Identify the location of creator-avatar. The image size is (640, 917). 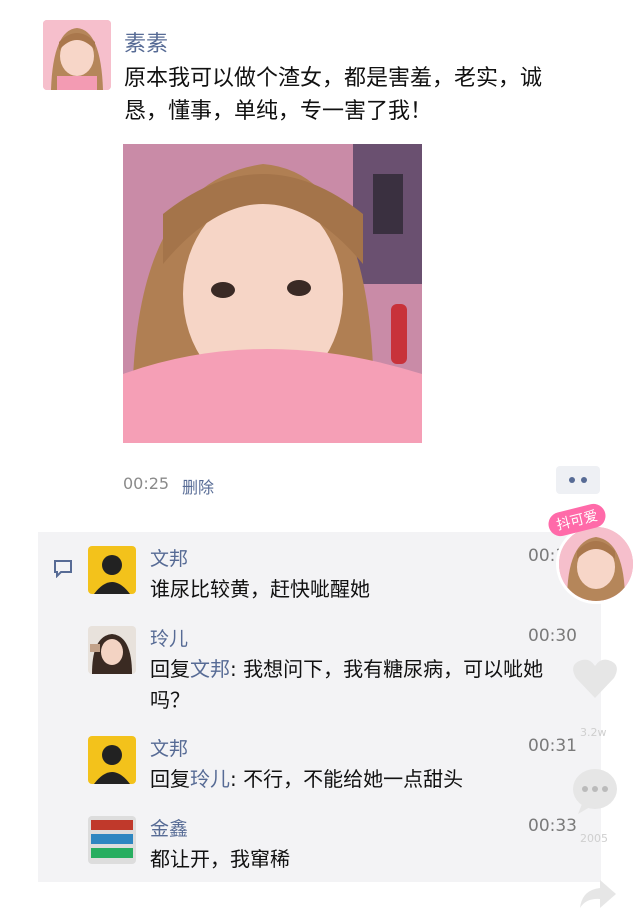
(596, 564).